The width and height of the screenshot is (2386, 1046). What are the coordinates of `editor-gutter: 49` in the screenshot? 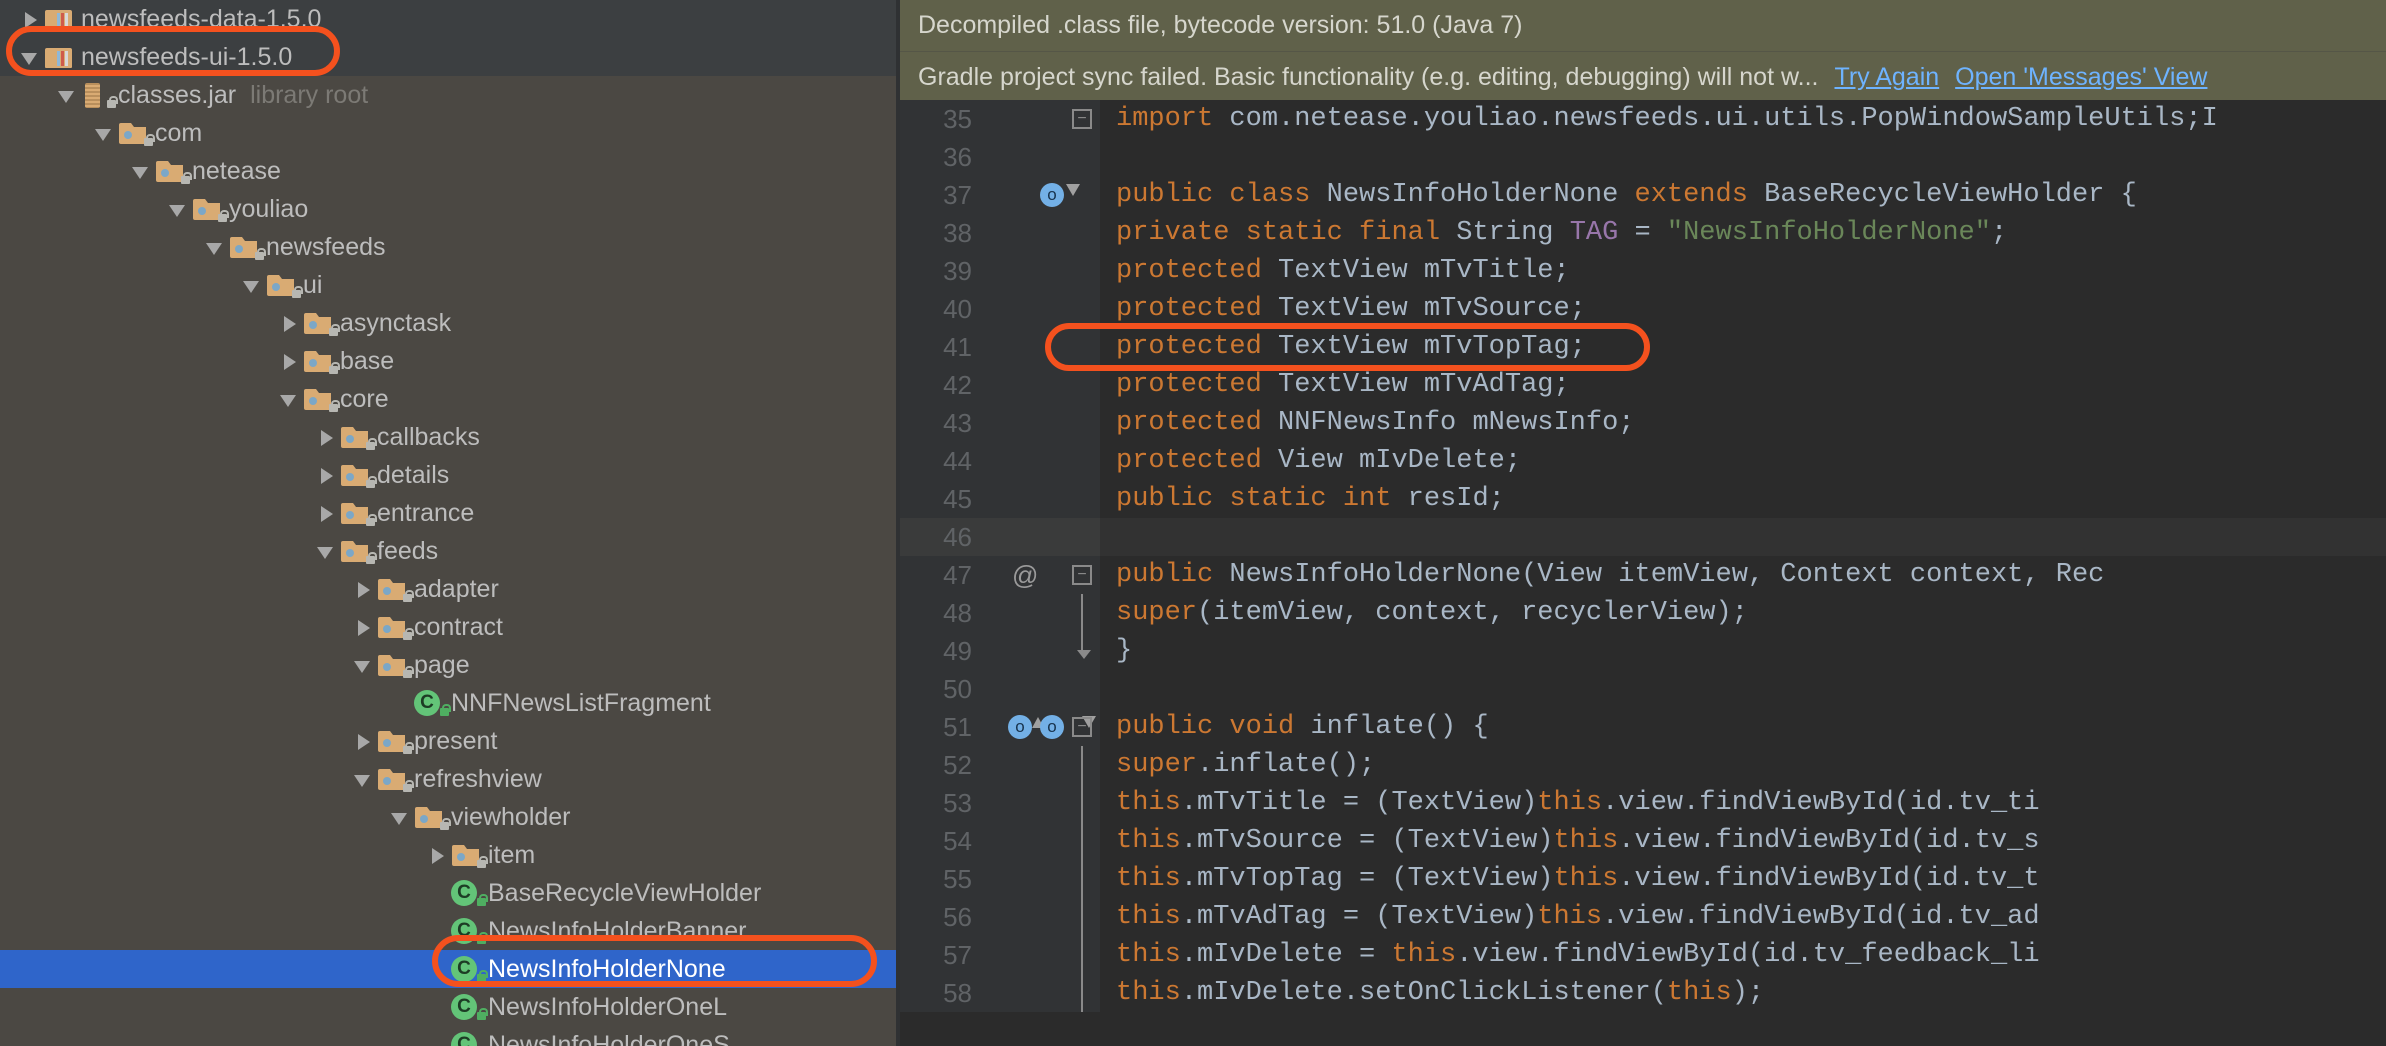 It's located at (1000, 651).